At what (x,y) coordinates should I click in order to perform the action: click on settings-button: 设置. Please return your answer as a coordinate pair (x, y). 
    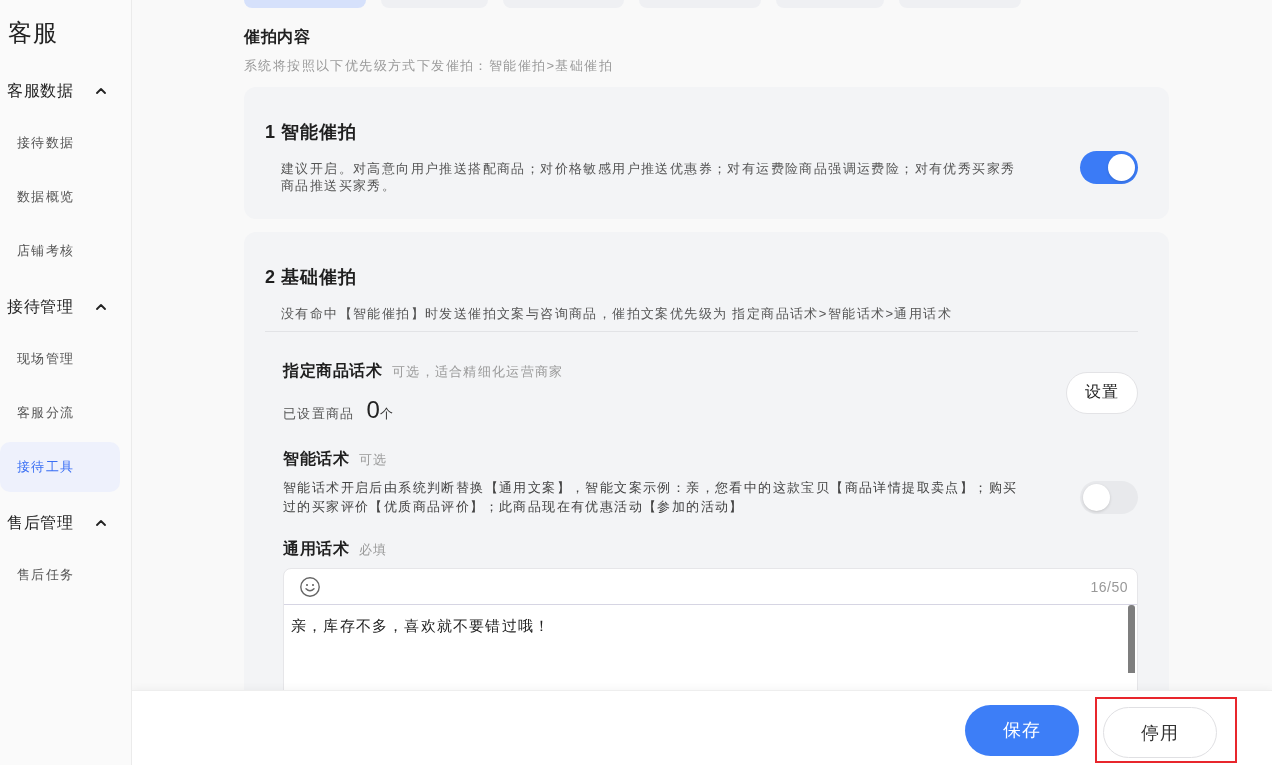
    Looking at the image, I should click on (1102, 392).